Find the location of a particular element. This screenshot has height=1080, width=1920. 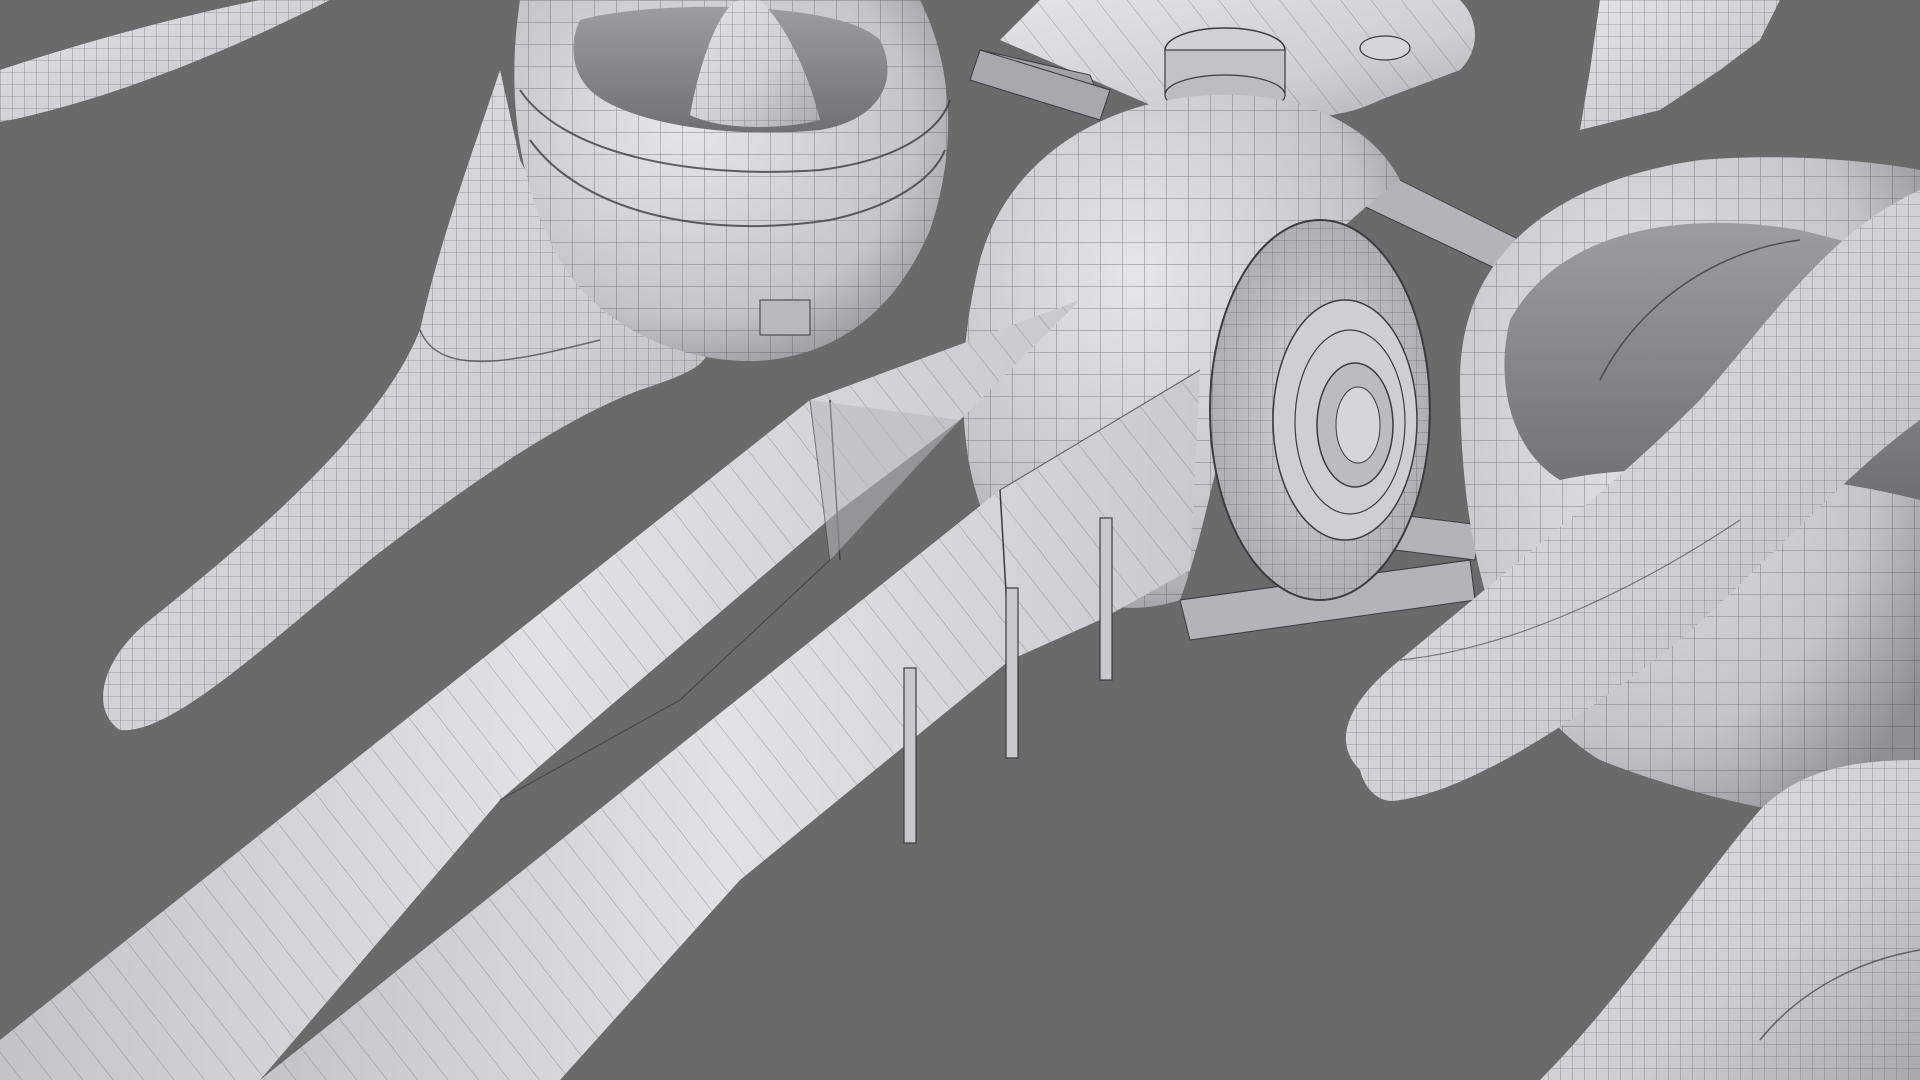

hub-disc is located at coordinates (1320, 410).